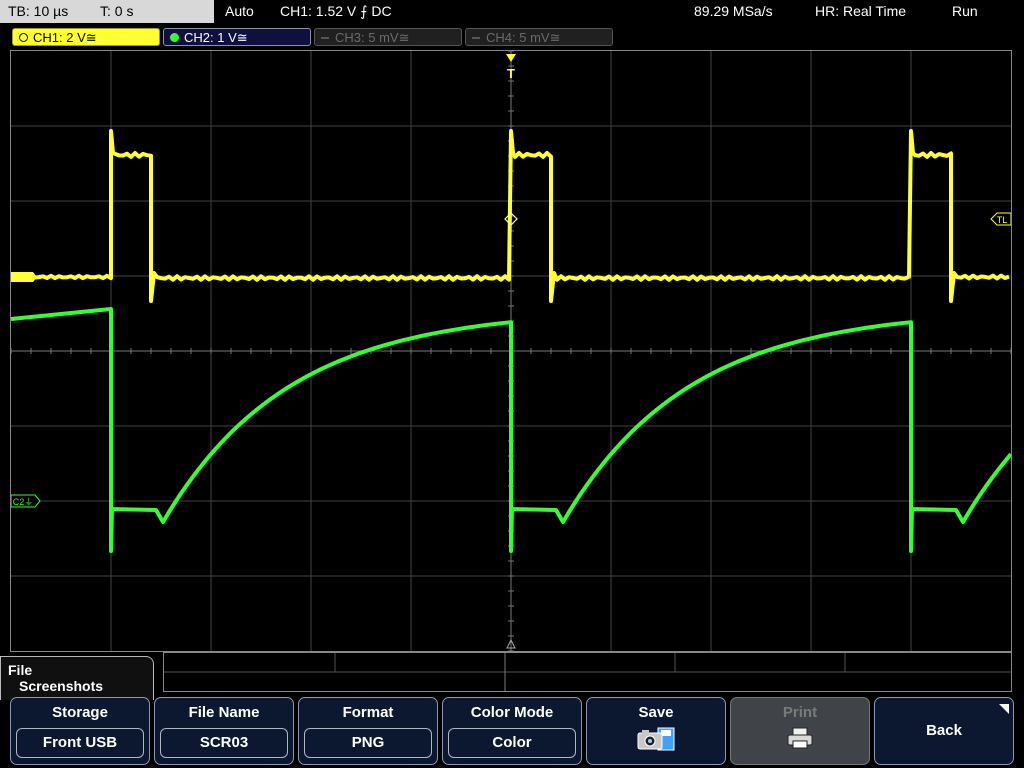  What do you see at coordinates (23, 37) in the screenshot?
I see `ch1-indicator-icon` at bounding box center [23, 37].